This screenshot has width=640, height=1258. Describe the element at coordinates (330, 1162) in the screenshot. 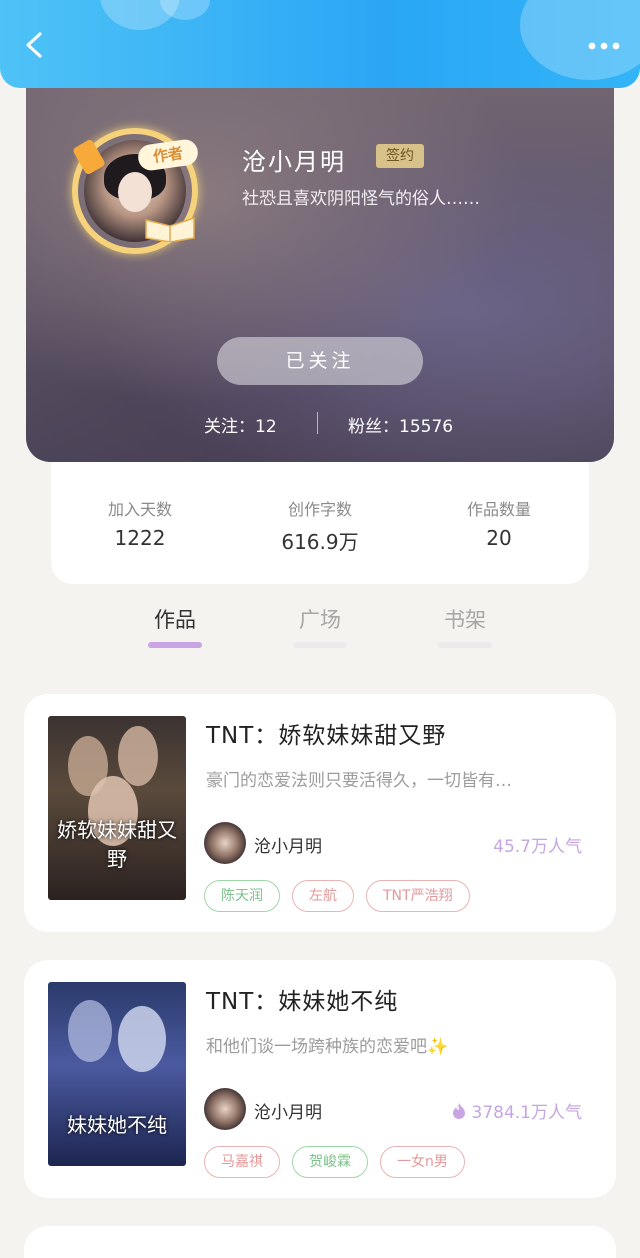

I see `tag: 贺峻霖` at that location.